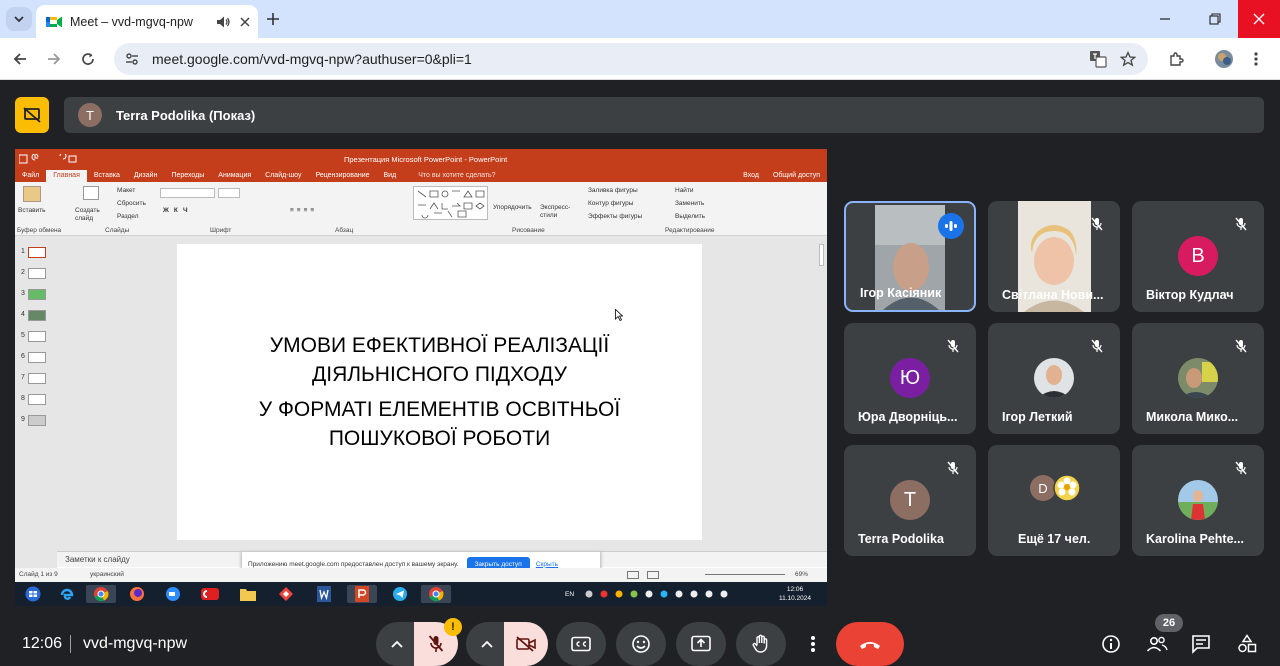 The width and height of the screenshot is (1280, 666). What do you see at coordinates (910, 256) in the screenshot?
I see `participant-tile: Ігор Касіяник` at bounding box center [910, 256].